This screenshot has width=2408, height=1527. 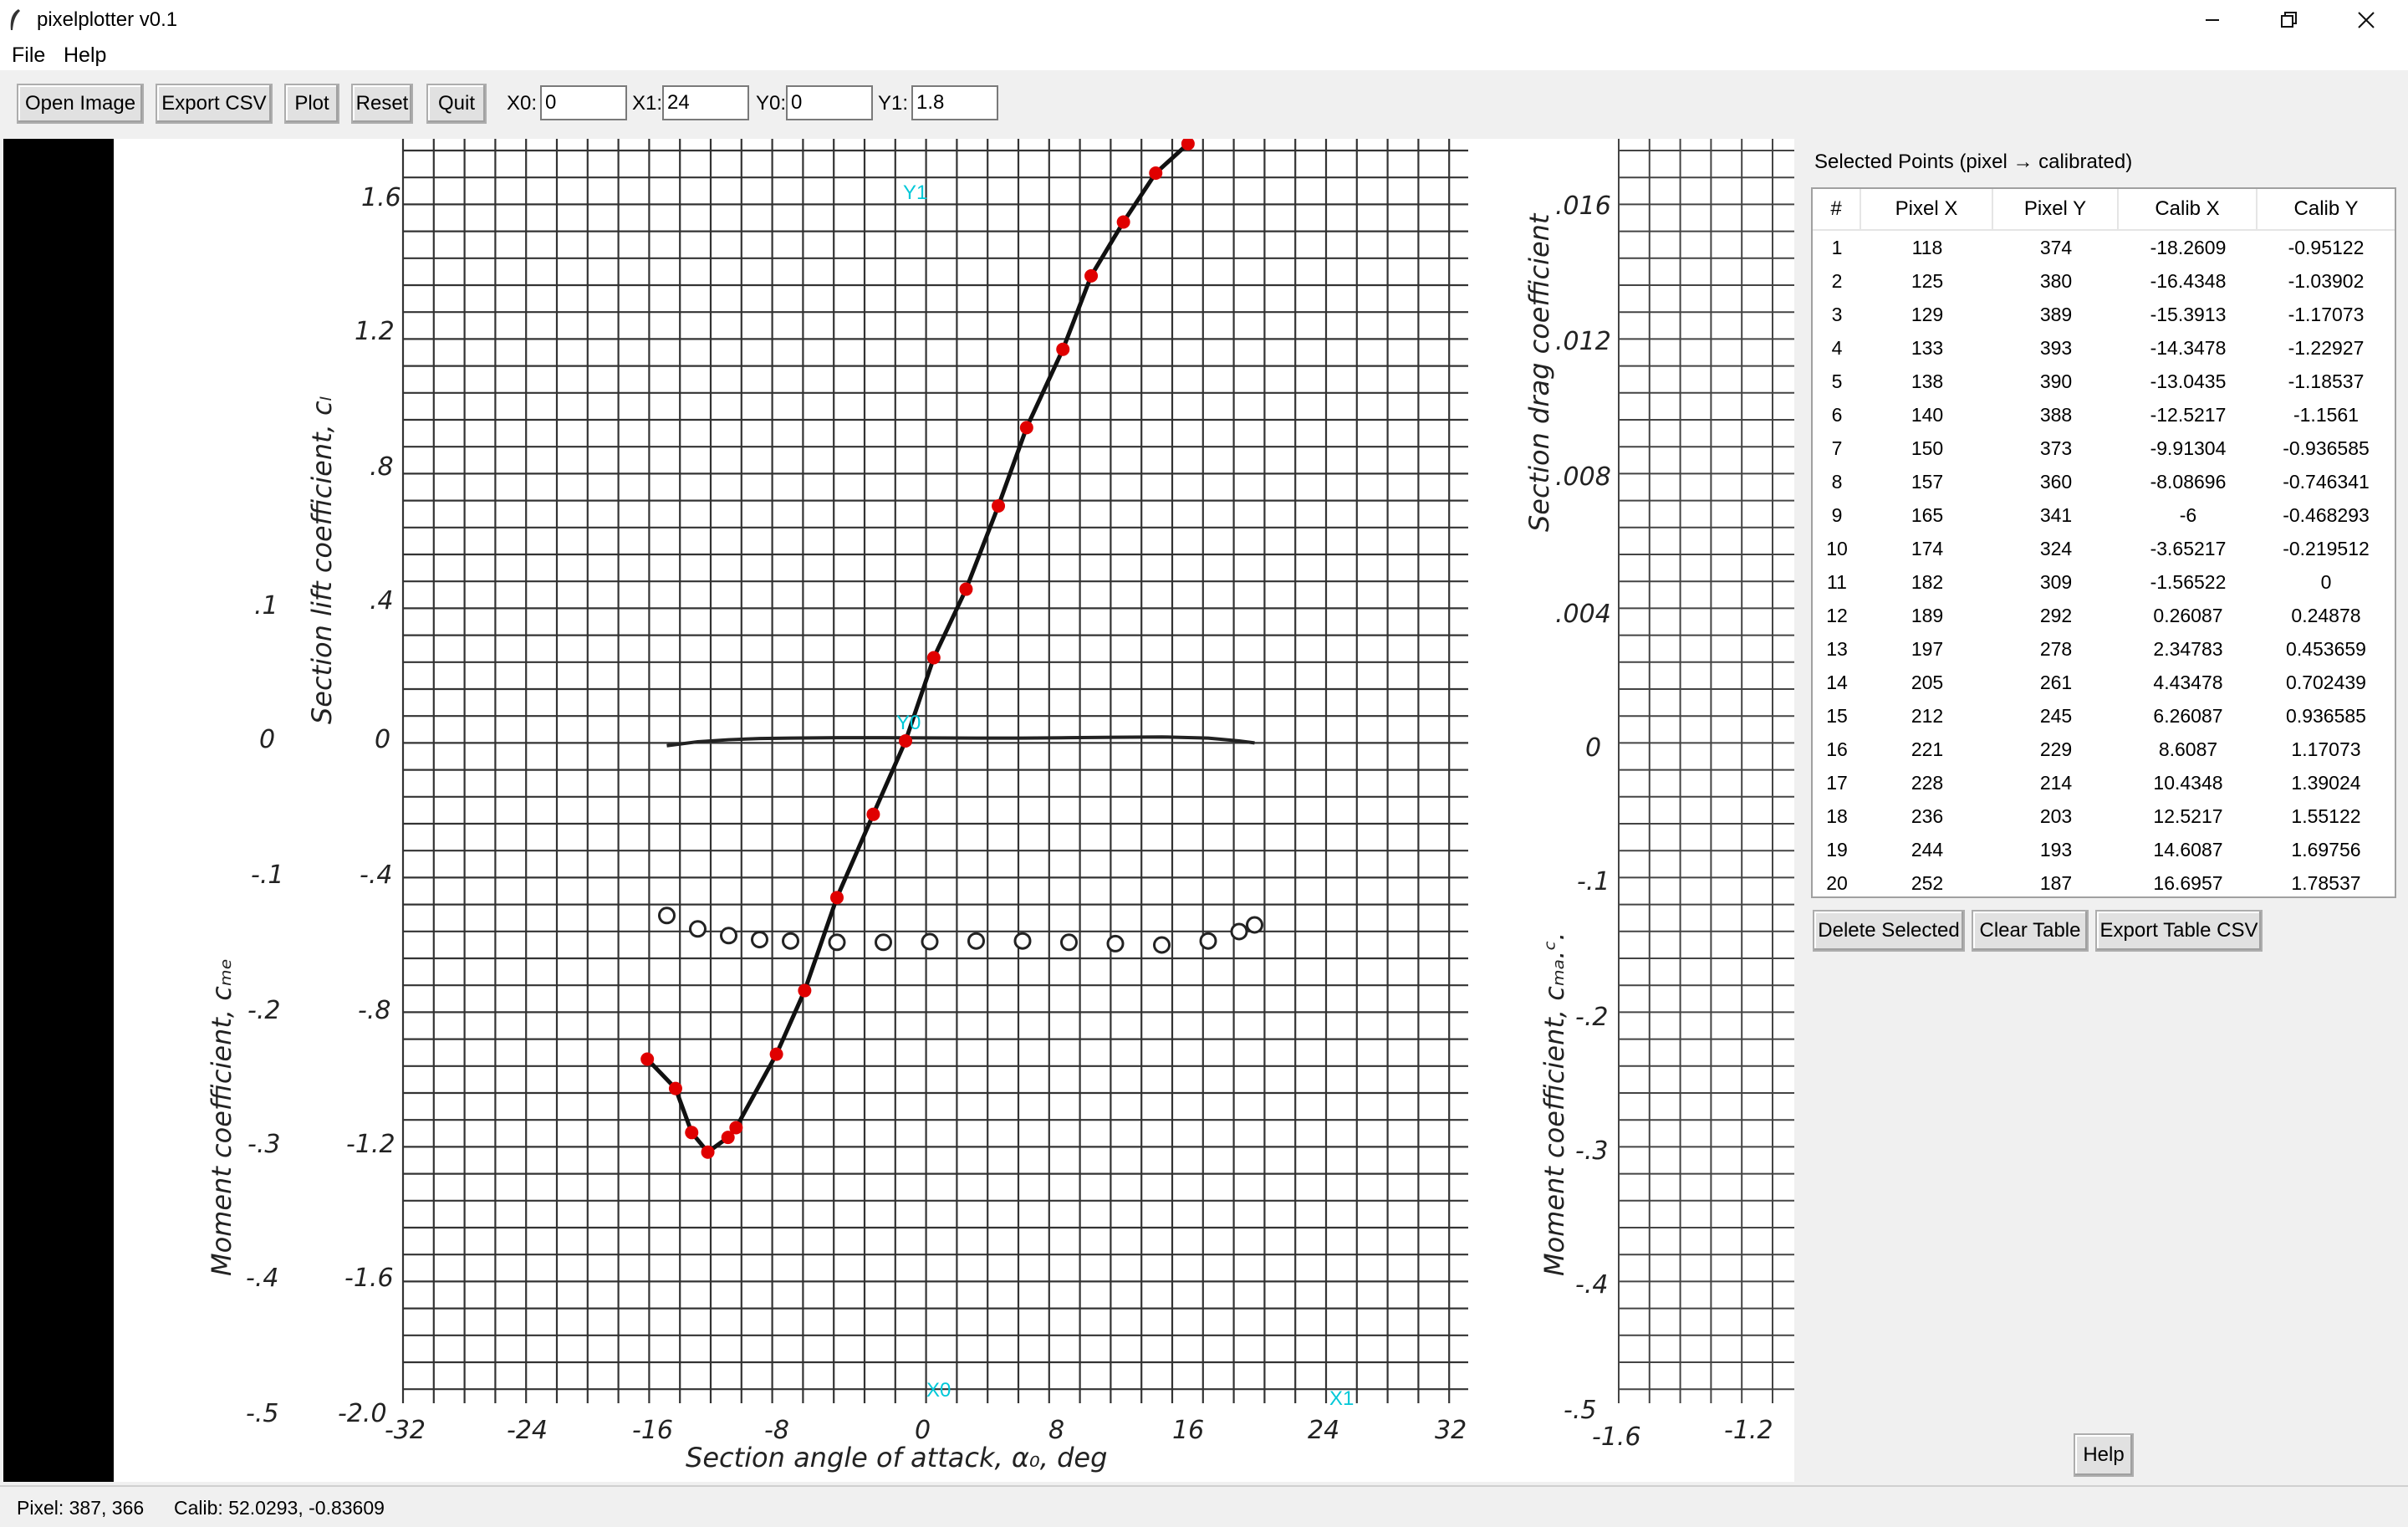 I want to click on moment-tick-label: 0, so click(x=267, y=740).